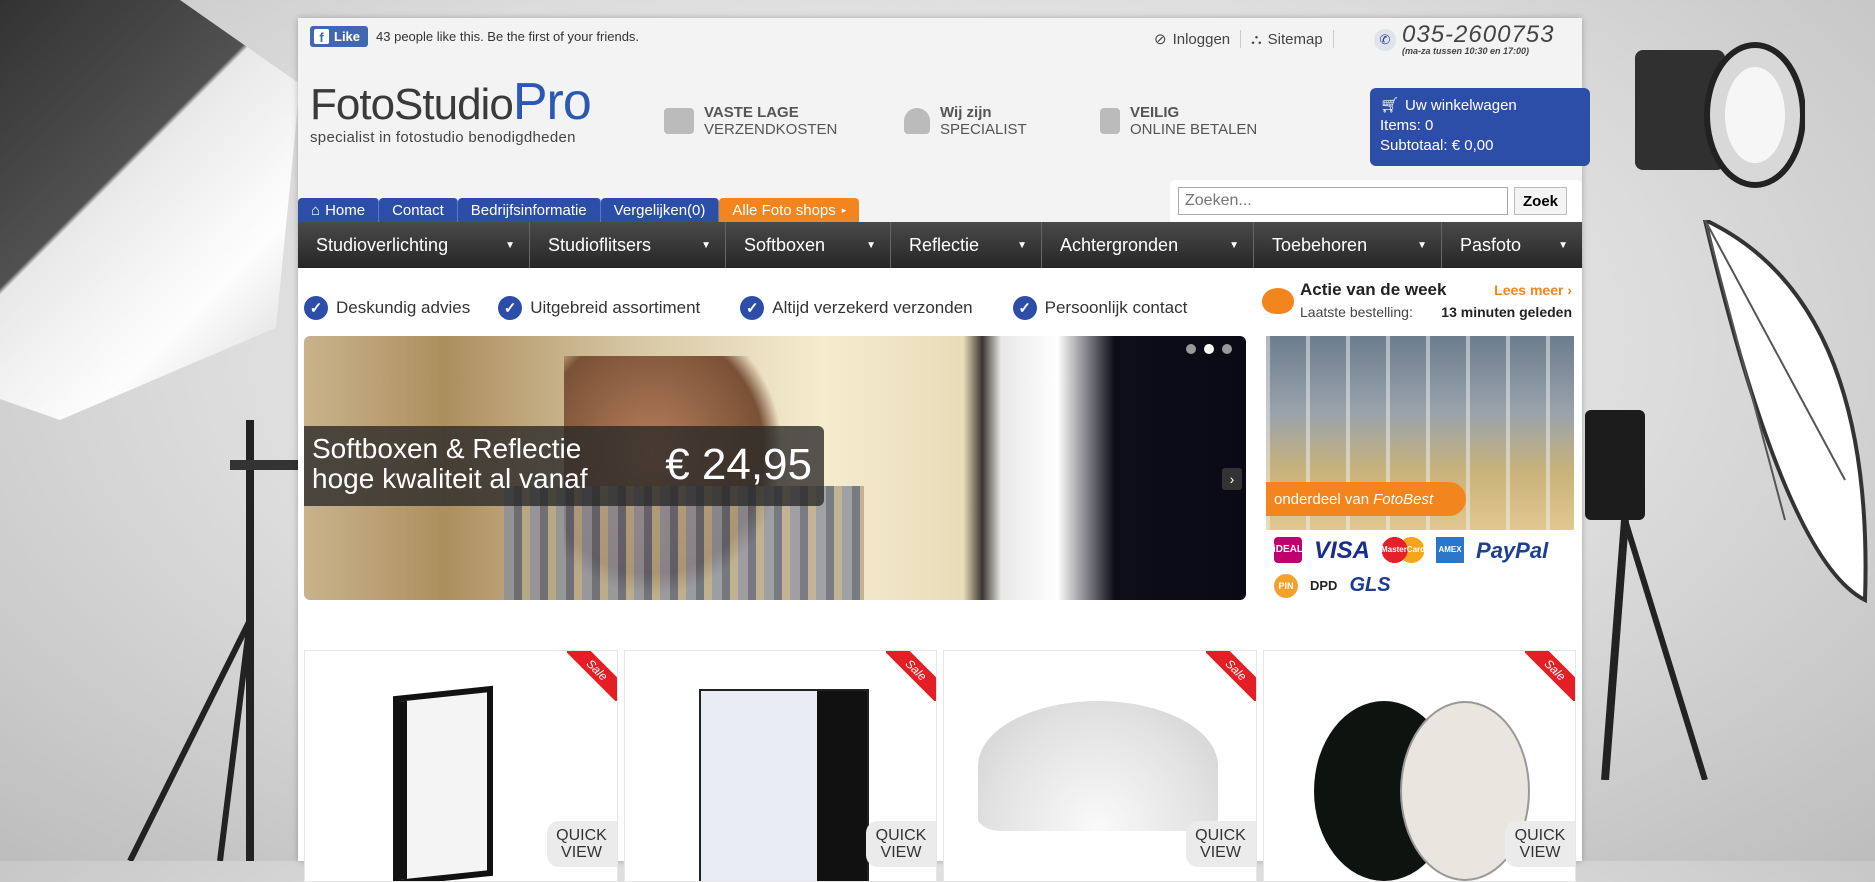  Describe the element at coordinates (443, 137) in the screenshot. I see `logo-tagline: specialist in fotostudio benodigdheden` at that location.